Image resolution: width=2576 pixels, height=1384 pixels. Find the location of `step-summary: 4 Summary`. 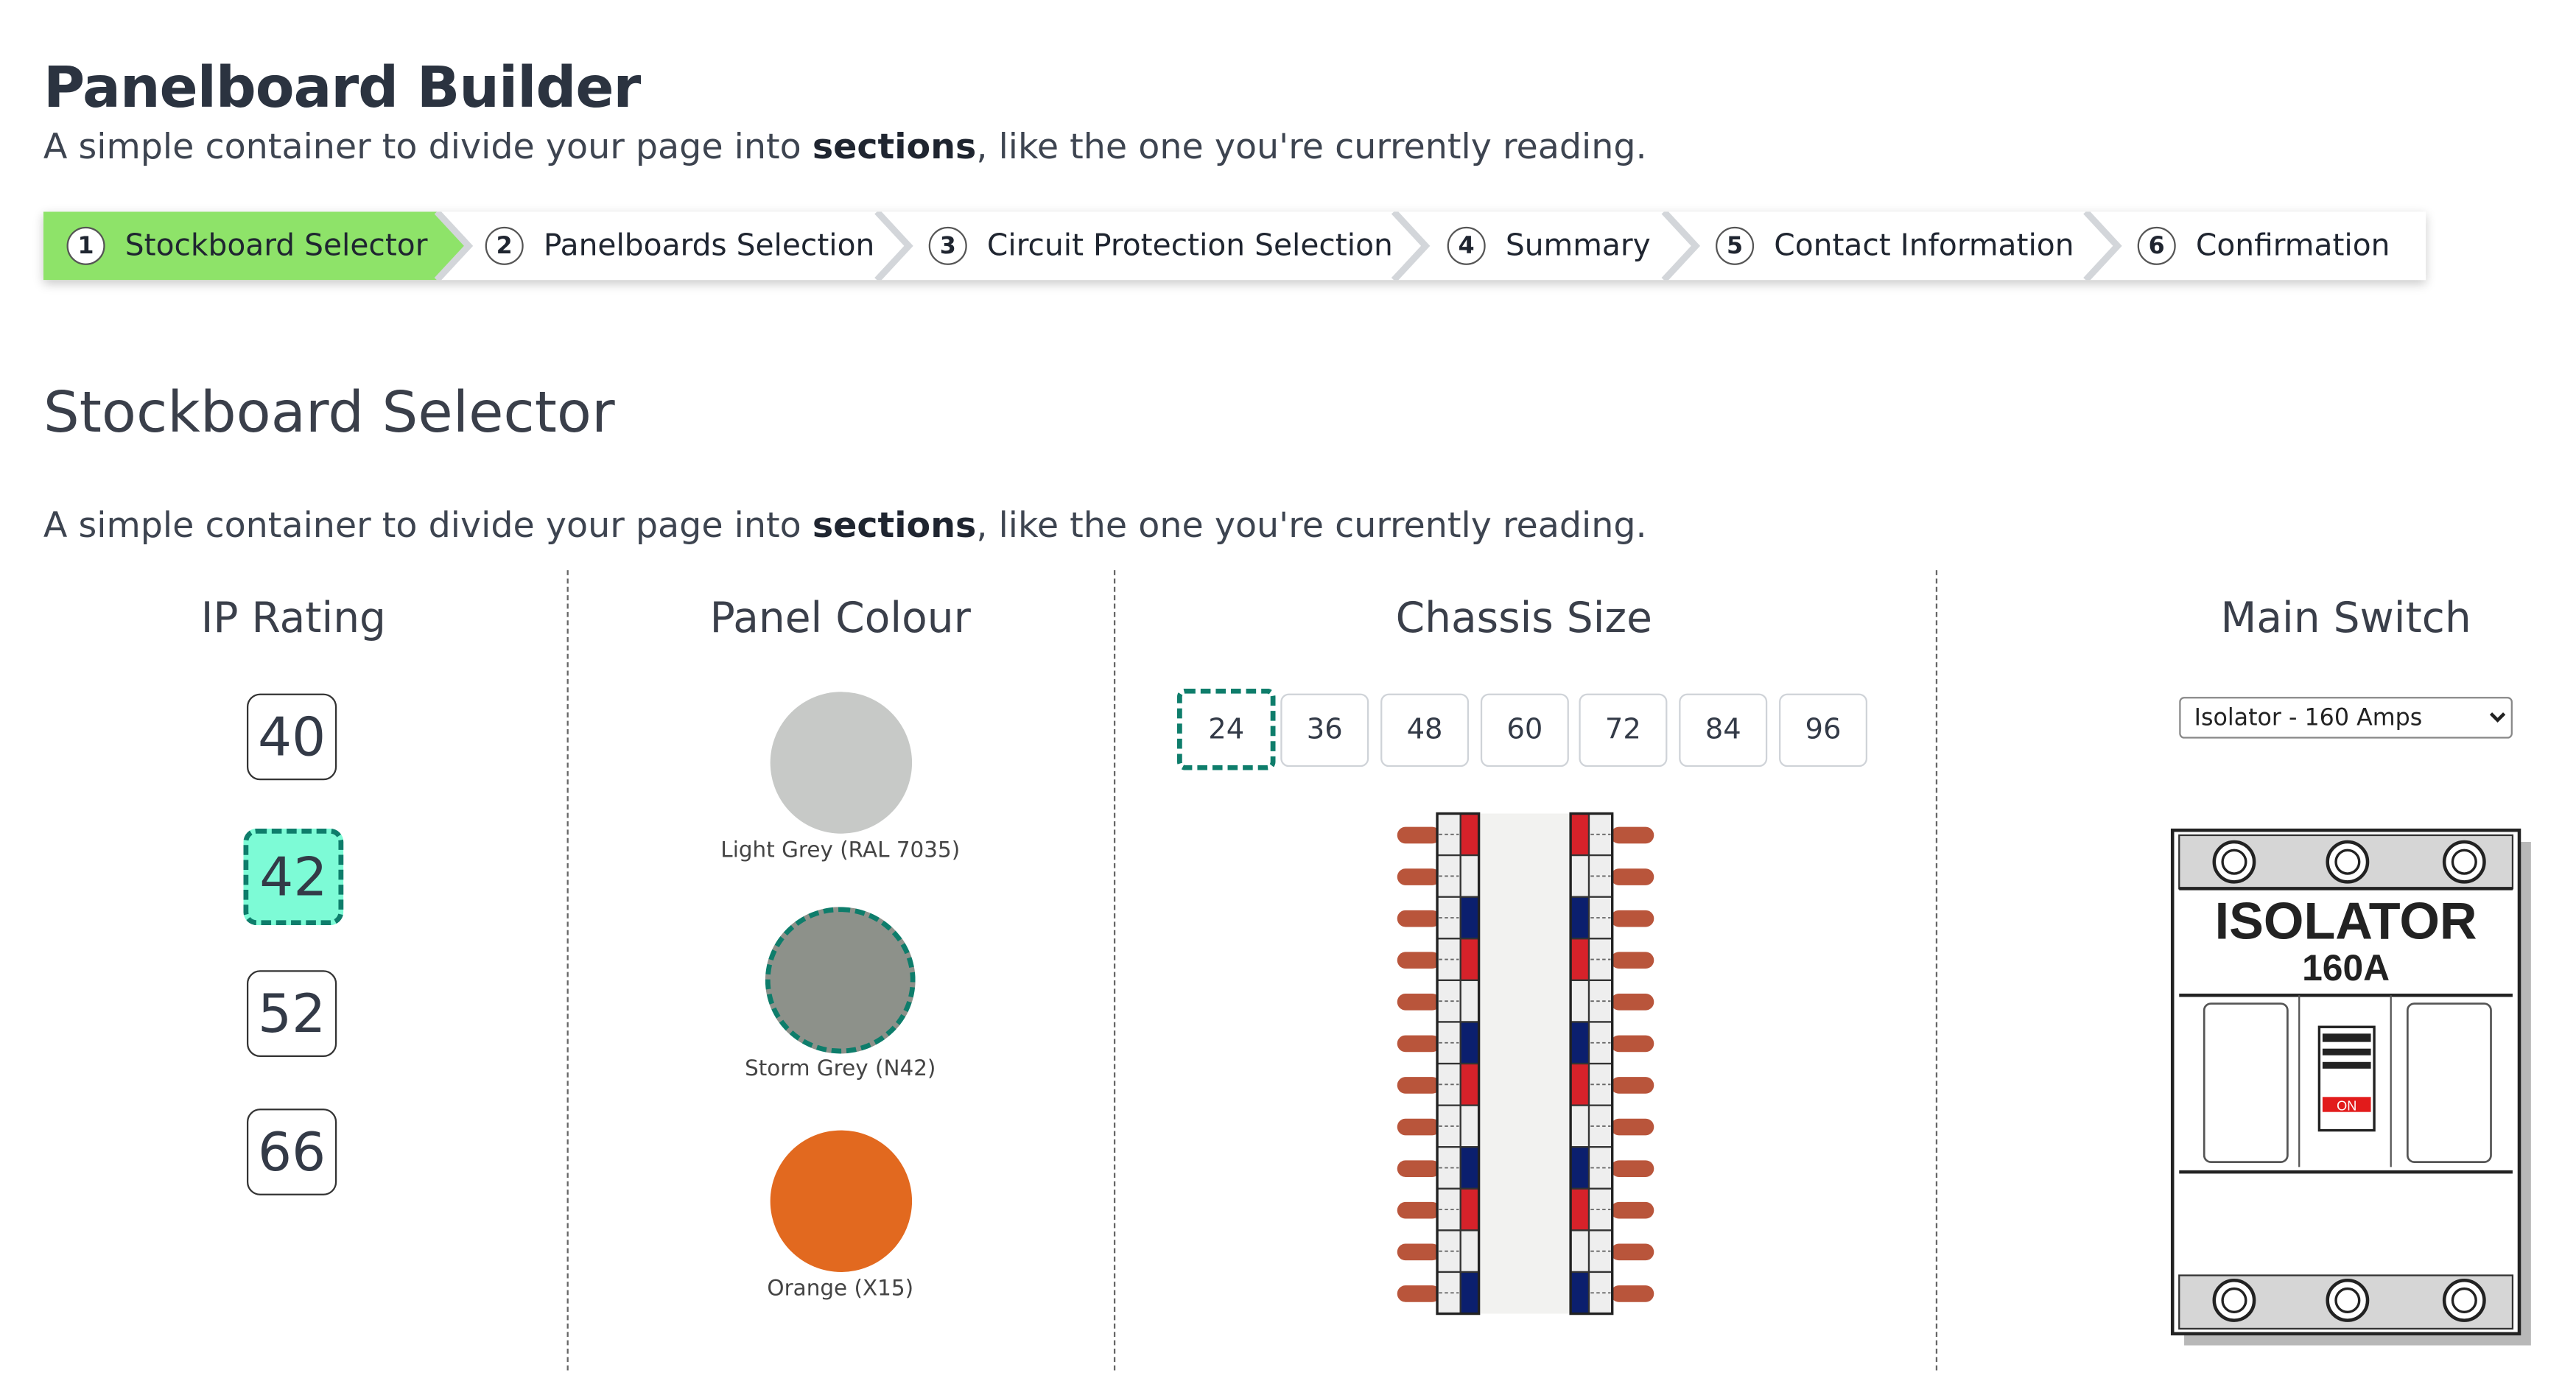

step-summary: 4 Summary is located at coordinates (1549, 245).